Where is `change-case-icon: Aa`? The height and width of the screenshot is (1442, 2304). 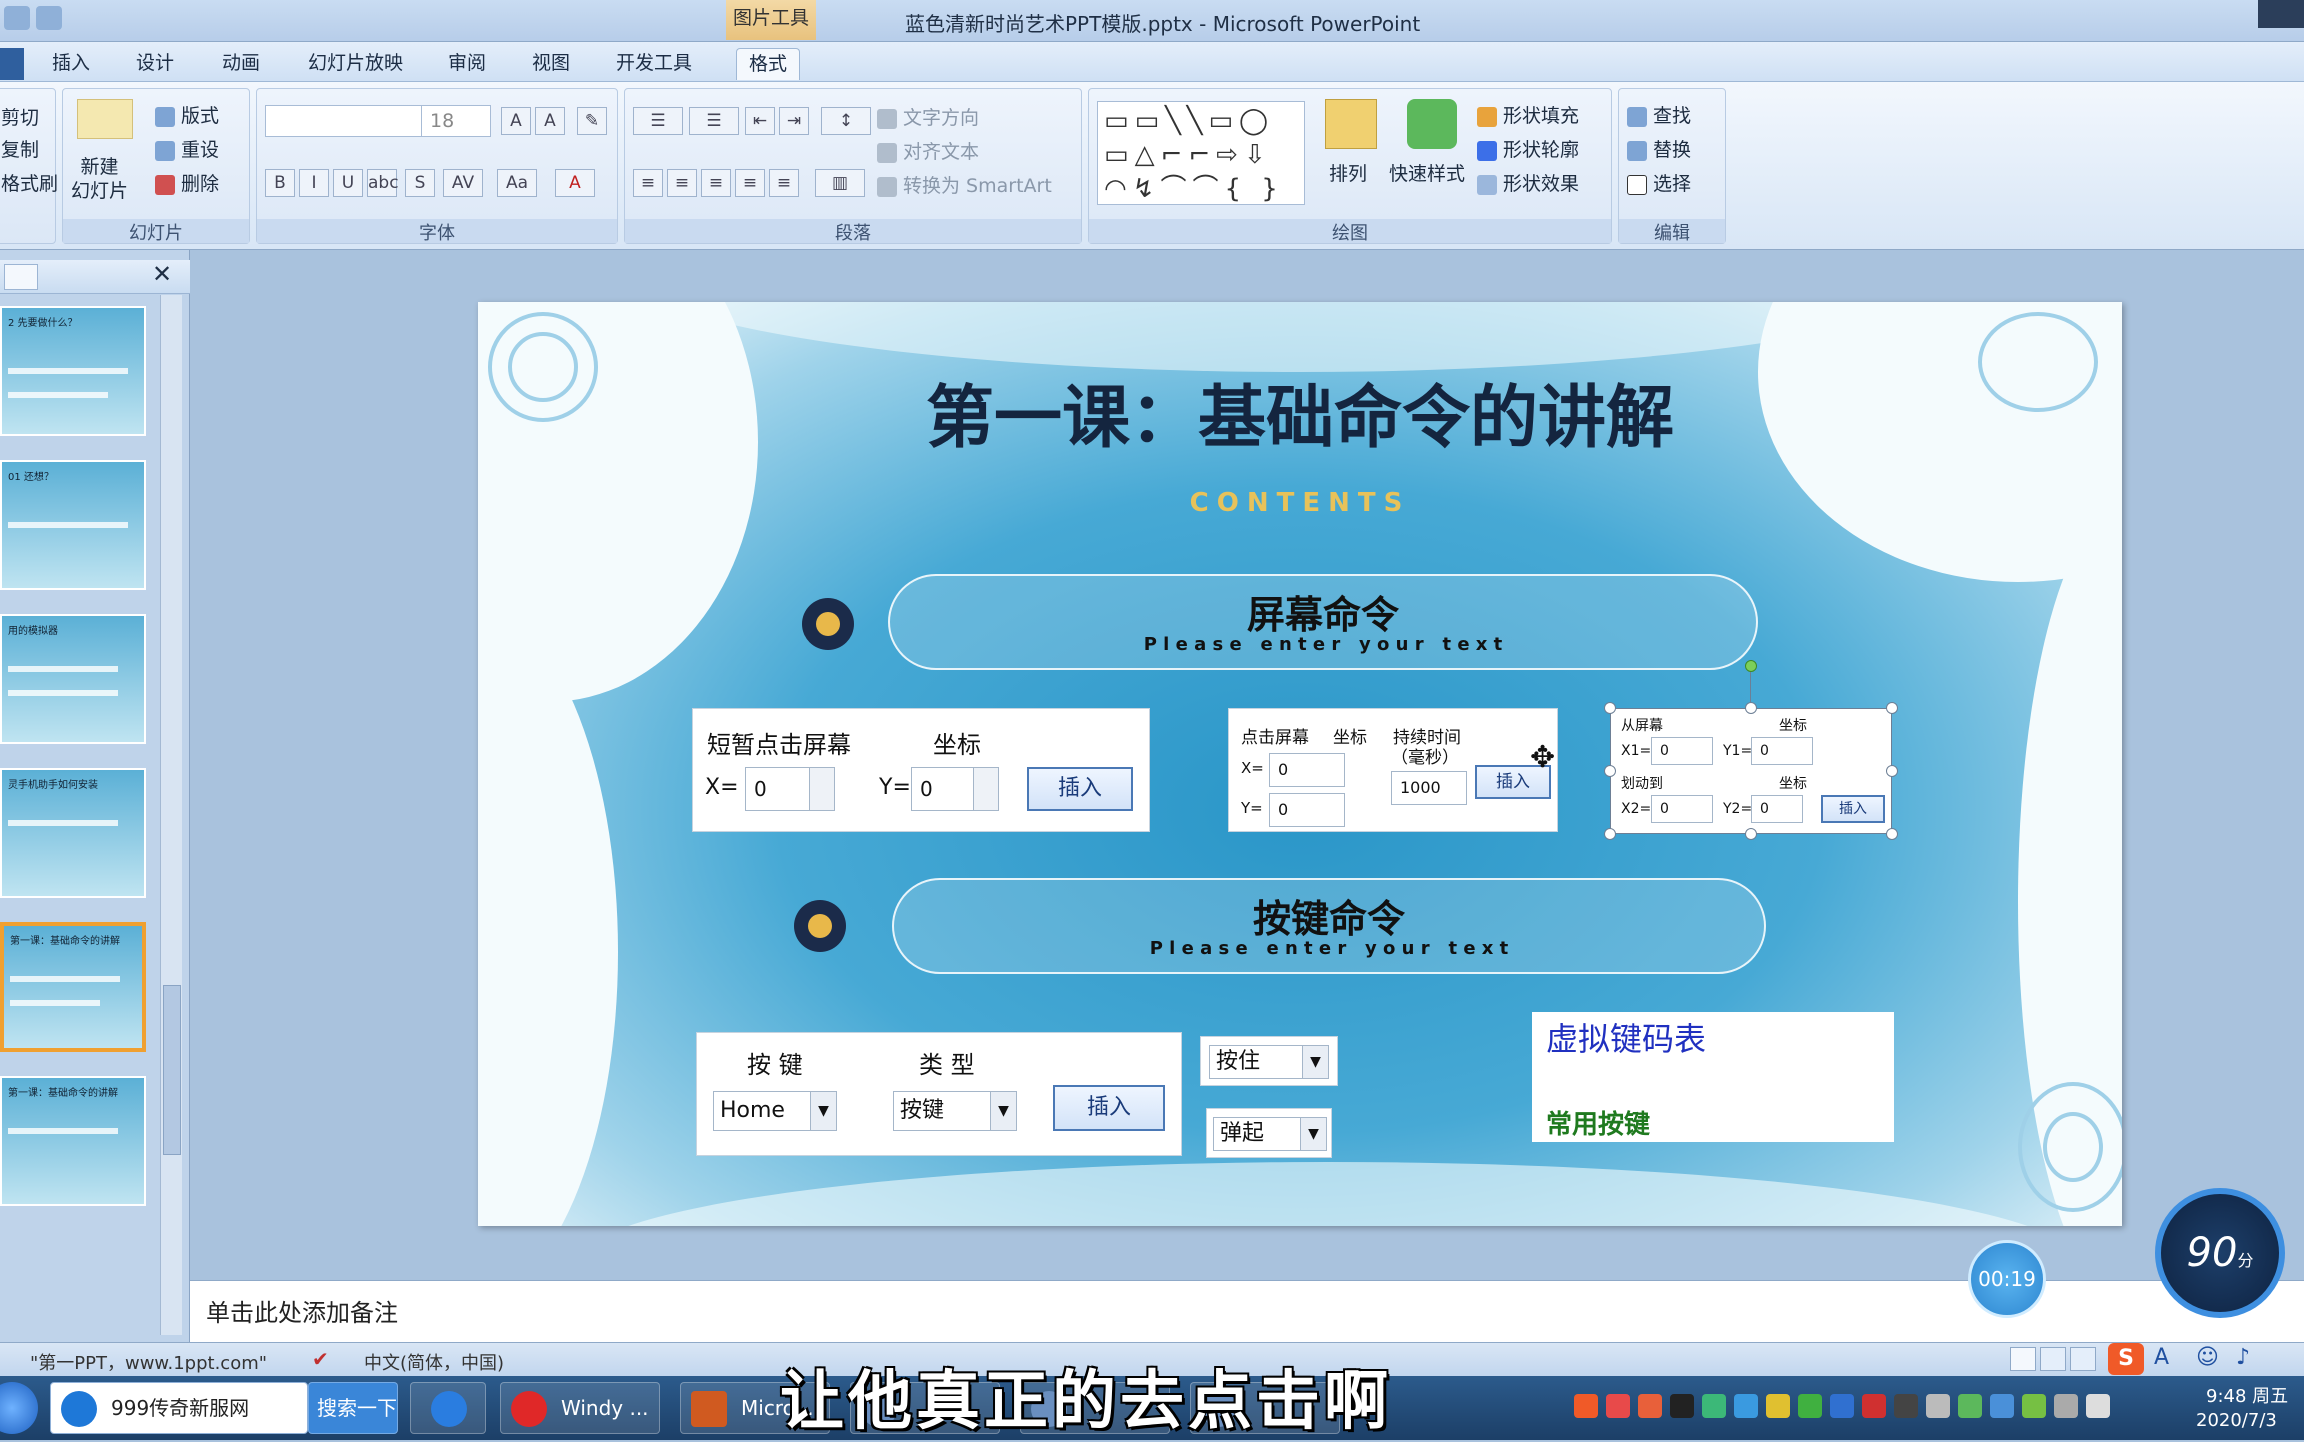 change-case-icon: Aa is located at coordinates (517, 183).